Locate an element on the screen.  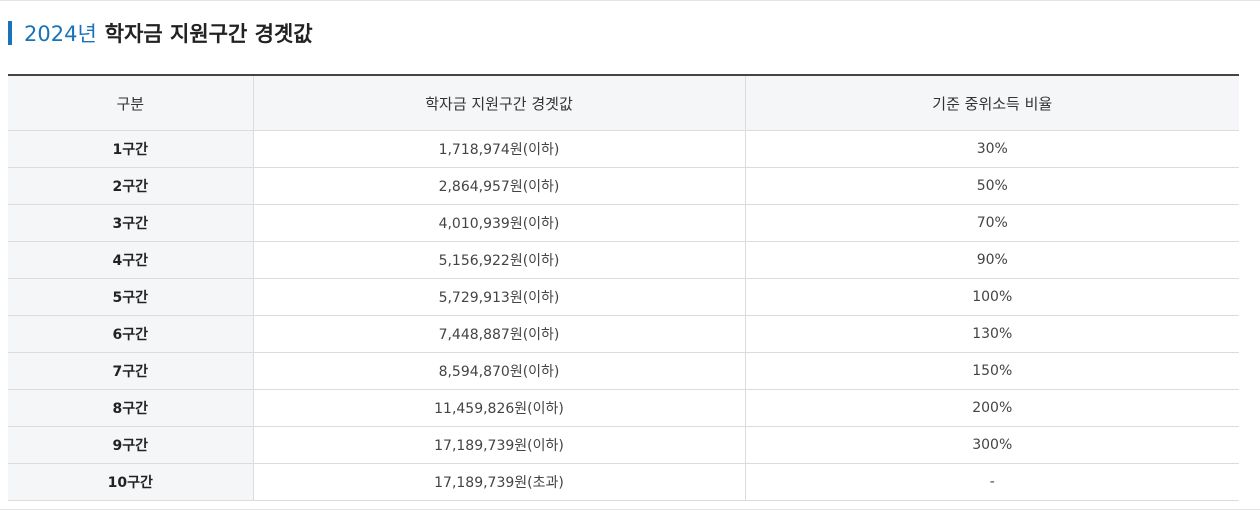
table-row: 9구간 17,189,739원(이하) 300% is located at coordinates (623, 445).